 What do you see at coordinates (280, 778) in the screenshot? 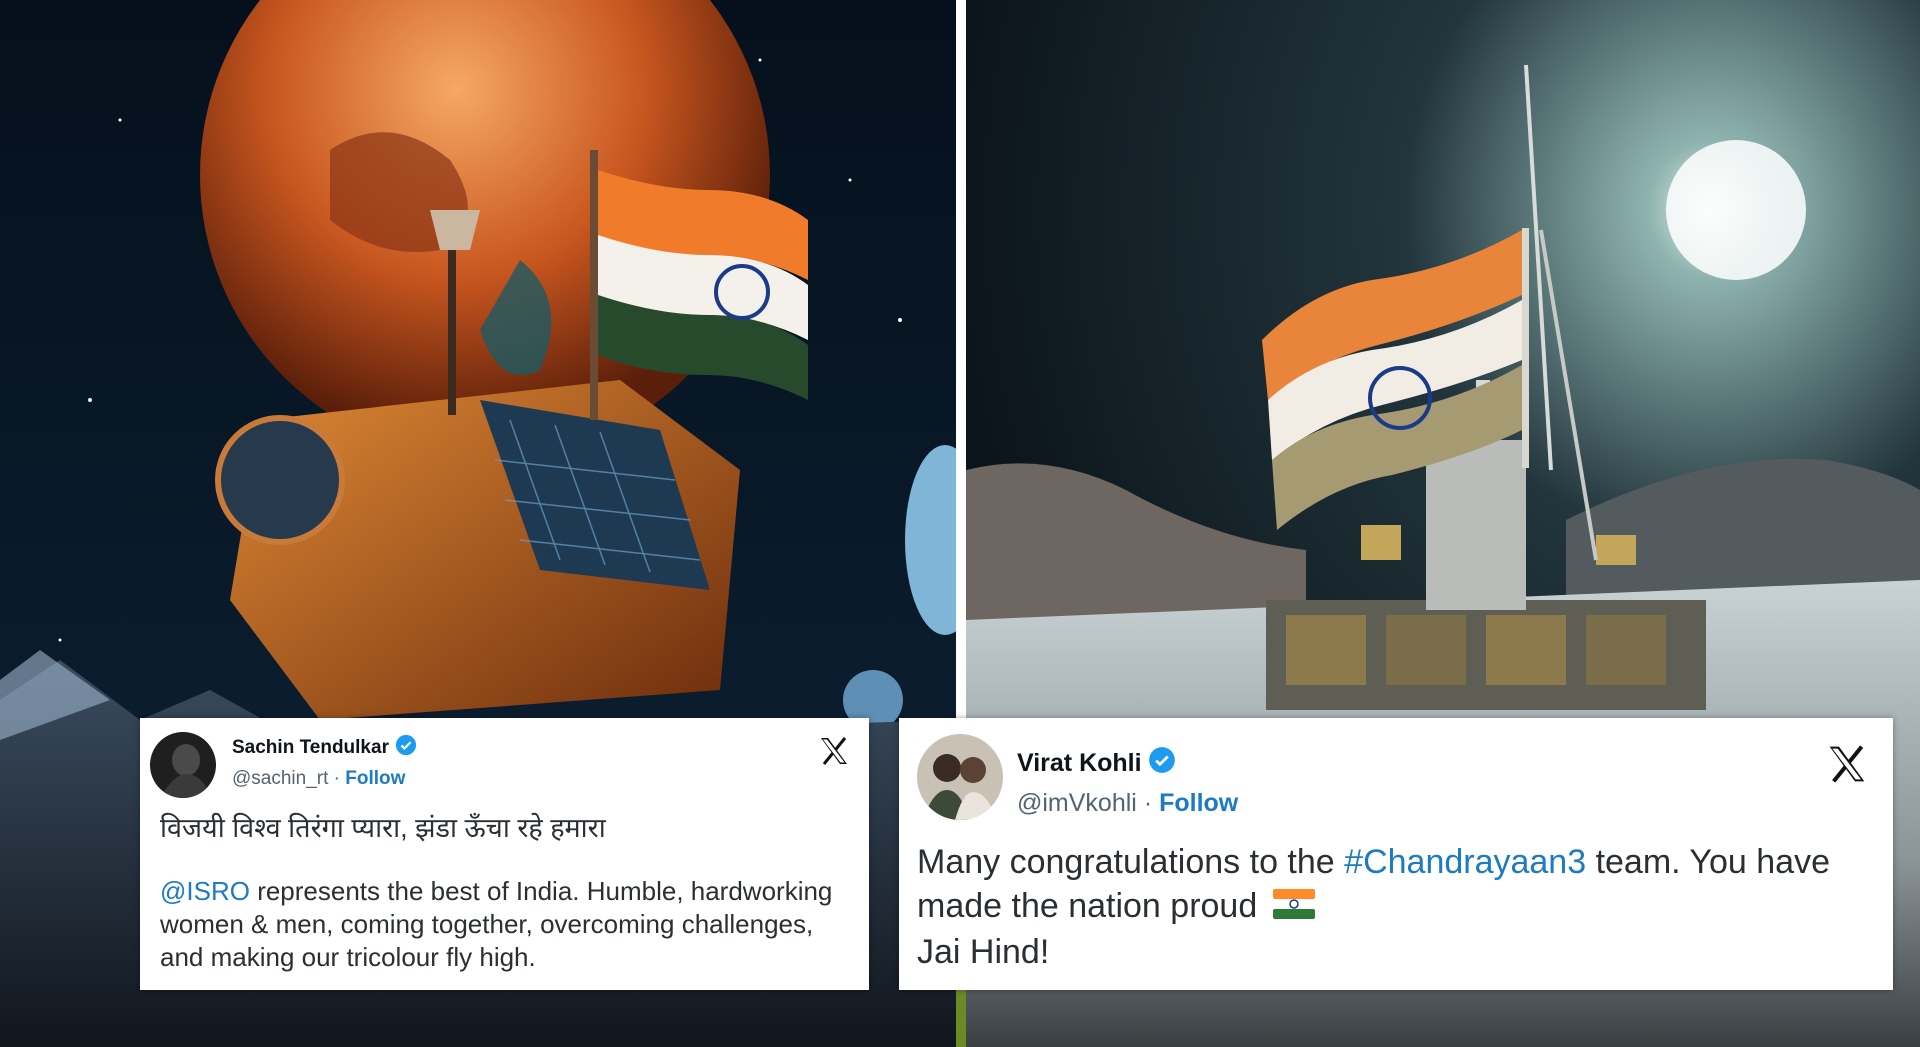
I see `author-handle: @sachin_rt` at bounding box center [280, 778].